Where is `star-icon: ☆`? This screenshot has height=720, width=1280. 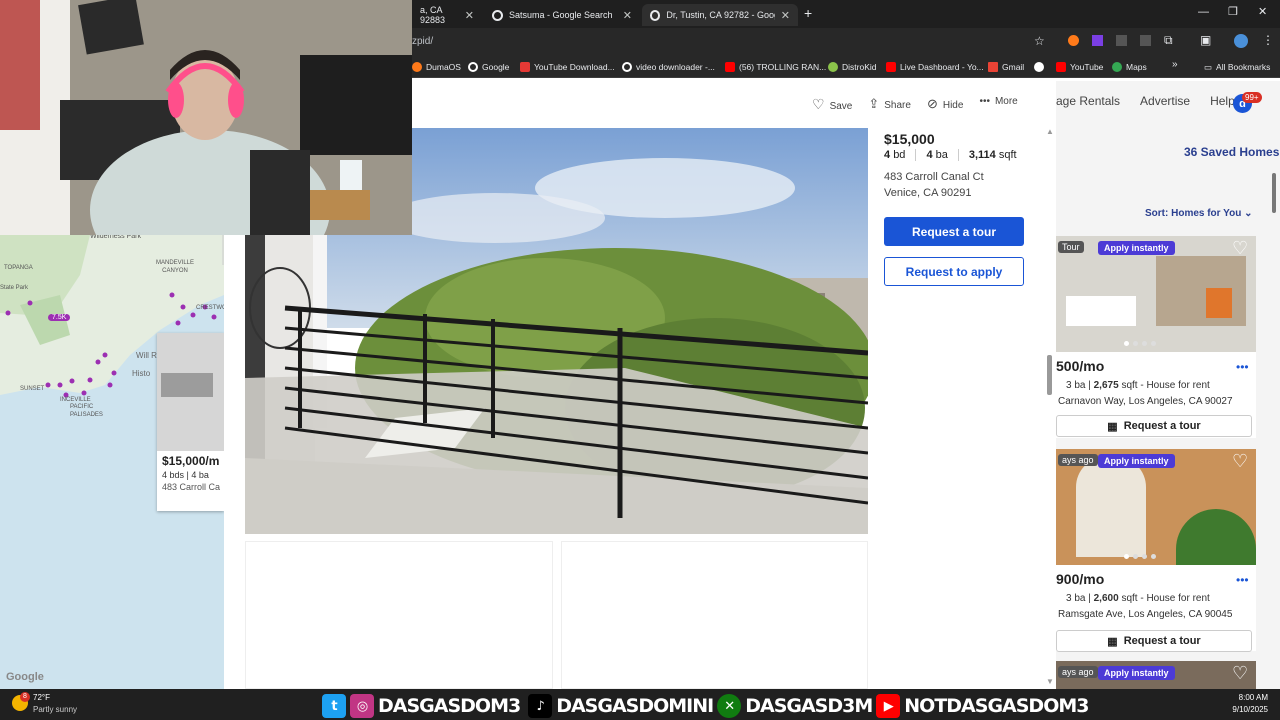
star-icon: ☆ is located at coordinates (1039, 41).